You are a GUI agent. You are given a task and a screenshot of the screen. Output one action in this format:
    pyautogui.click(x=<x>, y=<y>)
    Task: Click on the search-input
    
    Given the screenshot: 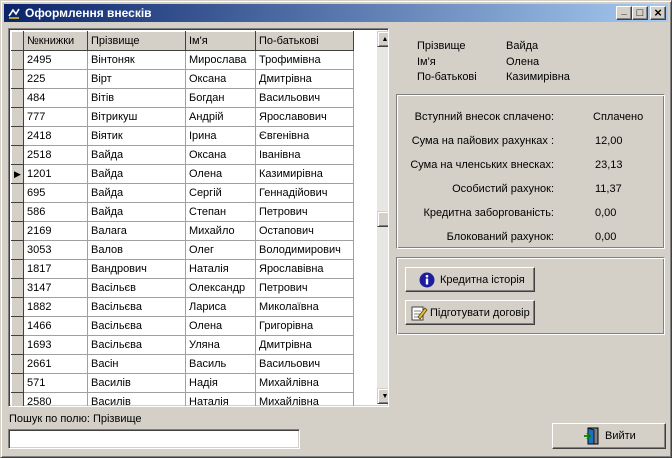 What is the action you would take?
    pyautogui.click(x=154, y=439)
    